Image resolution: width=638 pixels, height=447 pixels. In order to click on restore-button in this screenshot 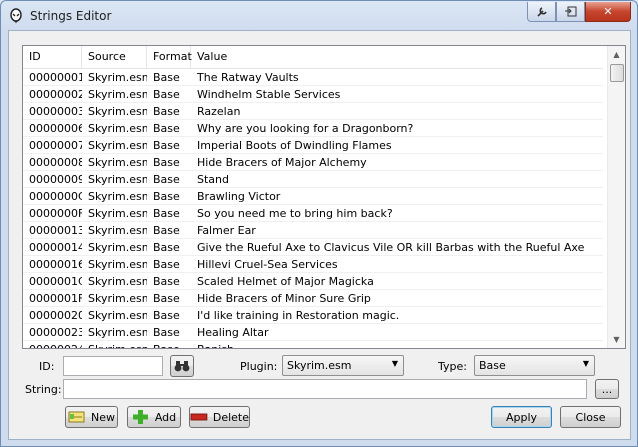, I will do `click(570, 12)`.